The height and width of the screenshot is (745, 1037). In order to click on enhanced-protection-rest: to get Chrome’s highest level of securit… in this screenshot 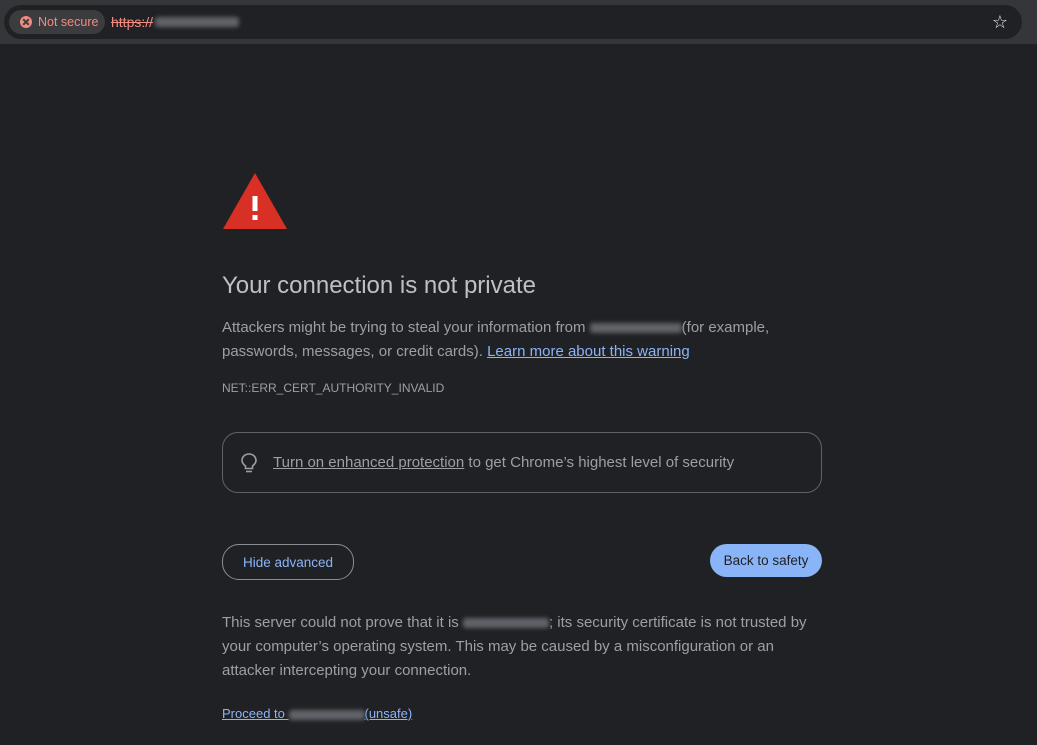, I will do `click(599, 462)`.